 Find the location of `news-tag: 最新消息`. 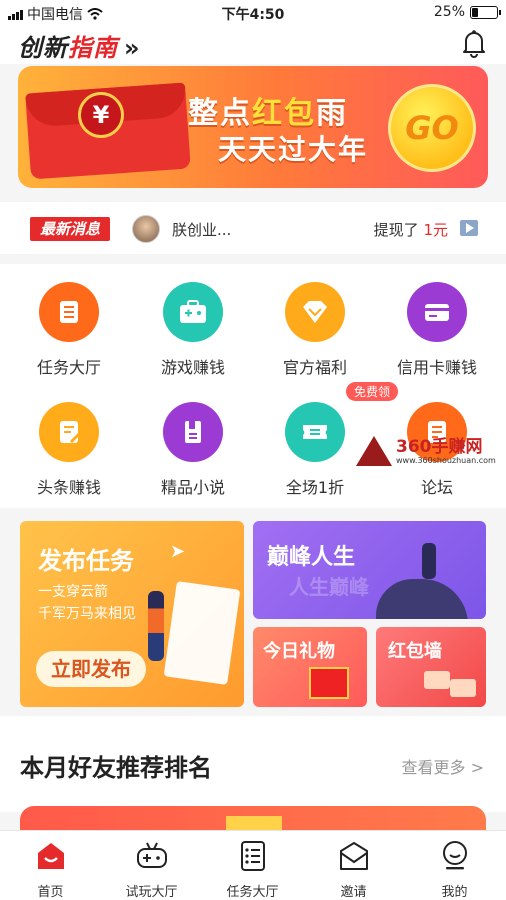

news-tag: 最新消息 is located at coordinates (70, 229).